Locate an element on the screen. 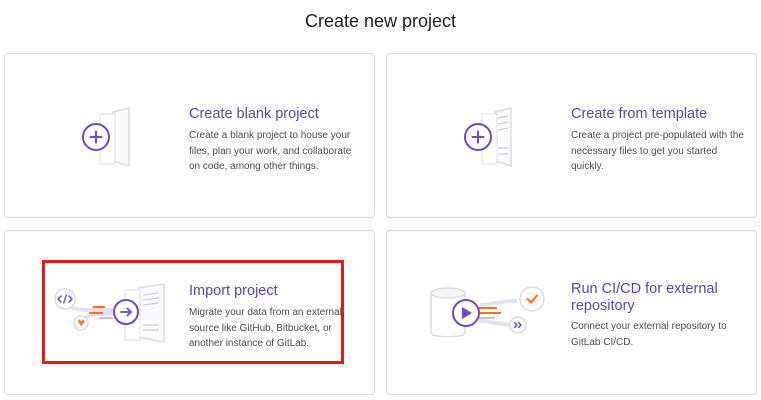  card-title: Create from template is located at coordinates (659, 114).